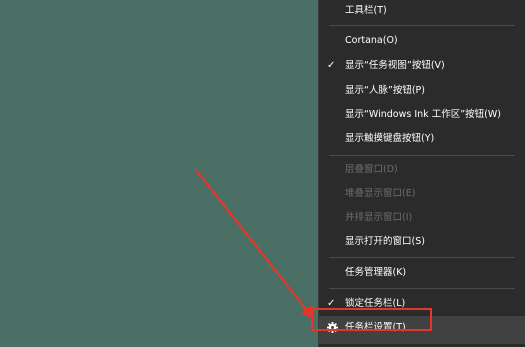  What do you see at coordinates (422, 12) in the screenshot?
I see `menu-item-toolbars: 工具栏(T)` at bounding box center [422, 12].